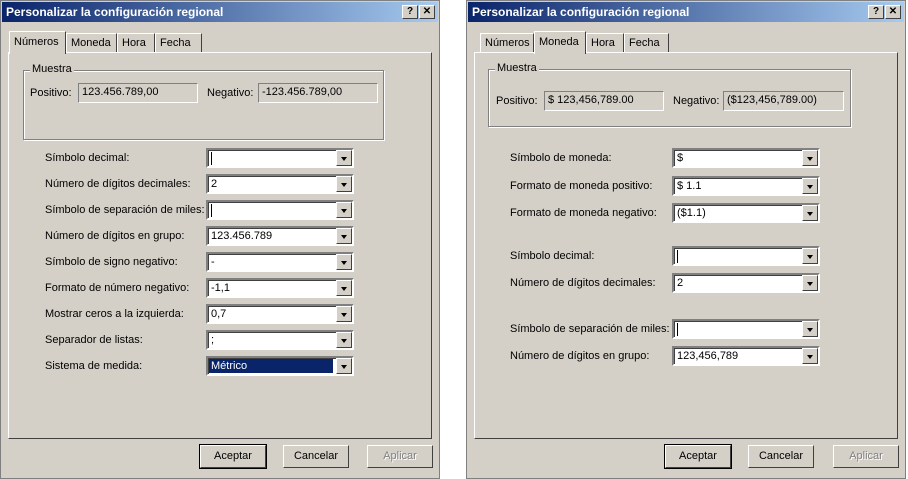  What do you see at coordinates (280, 288) in the screenshot?
I see `negative-format-combo: -1,1` at bounding box center [280, 288].